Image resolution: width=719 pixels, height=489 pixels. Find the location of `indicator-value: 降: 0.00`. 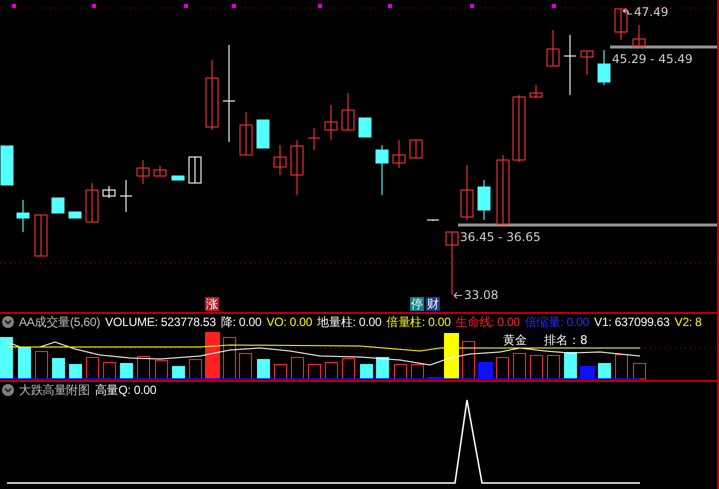

indicator-value: 降: 0.00 is located at coordinates (241, 322).